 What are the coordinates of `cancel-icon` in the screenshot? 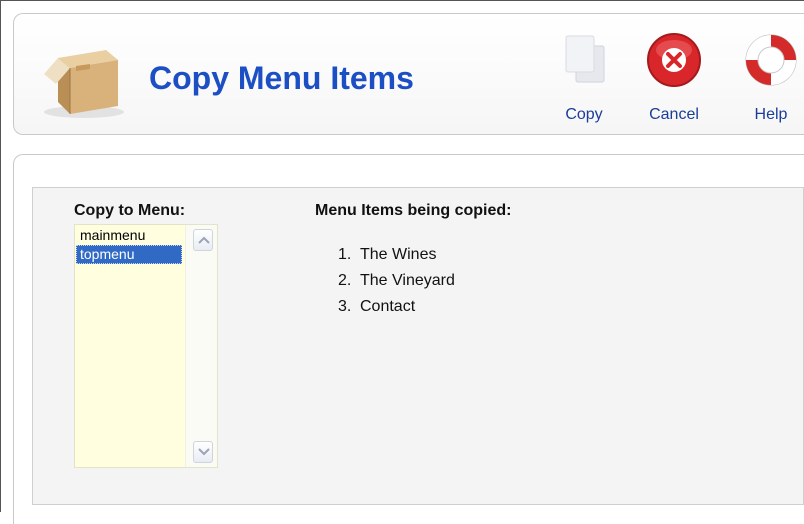 It's located at (674, 60).